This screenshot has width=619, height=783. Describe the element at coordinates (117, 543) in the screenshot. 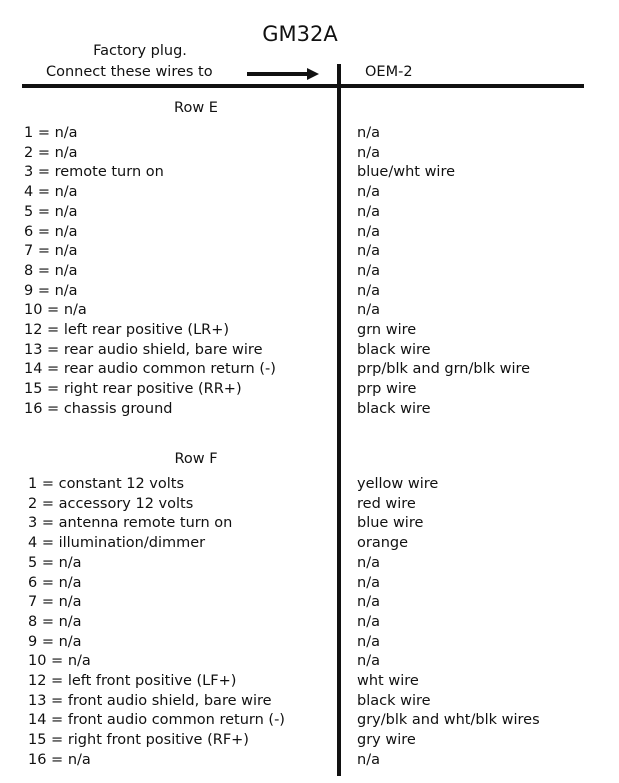

I see `pin-label: 4 = illumination/dimmer` at that location.